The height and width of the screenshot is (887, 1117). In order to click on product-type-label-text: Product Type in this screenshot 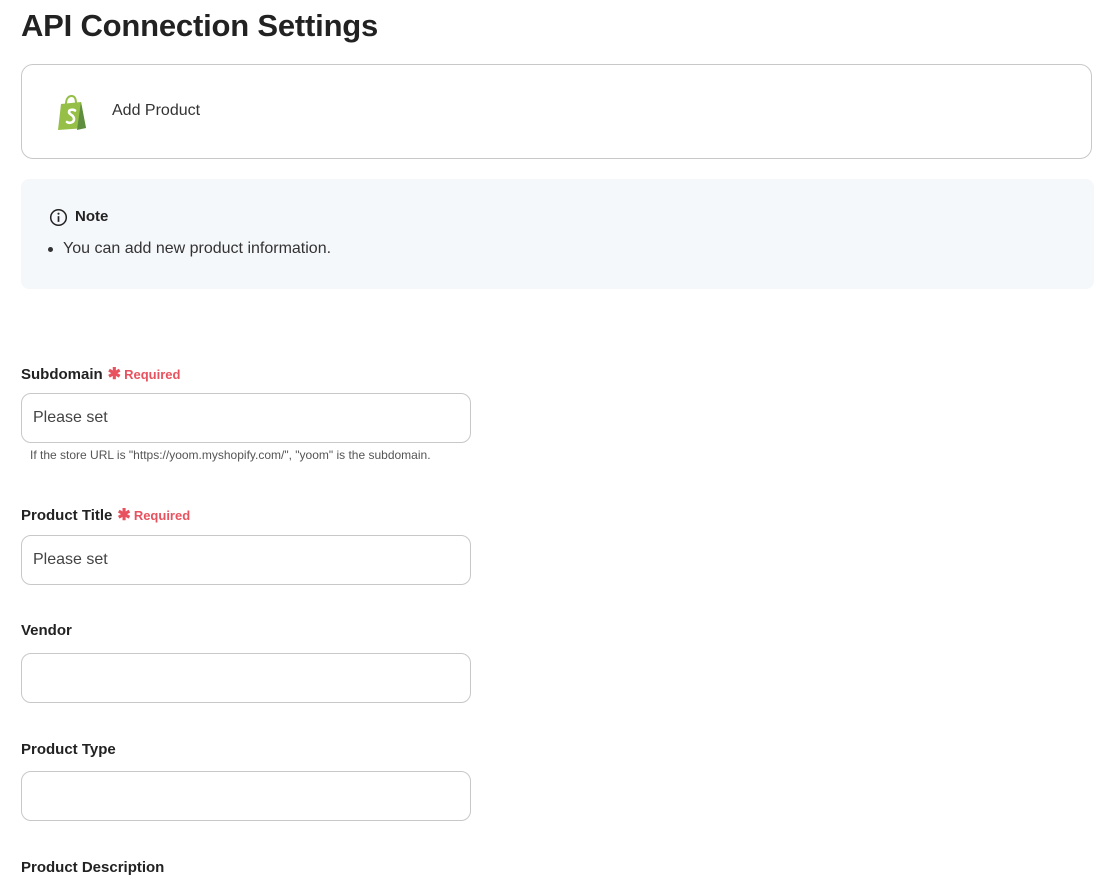, I will do `click(68, 749)`.